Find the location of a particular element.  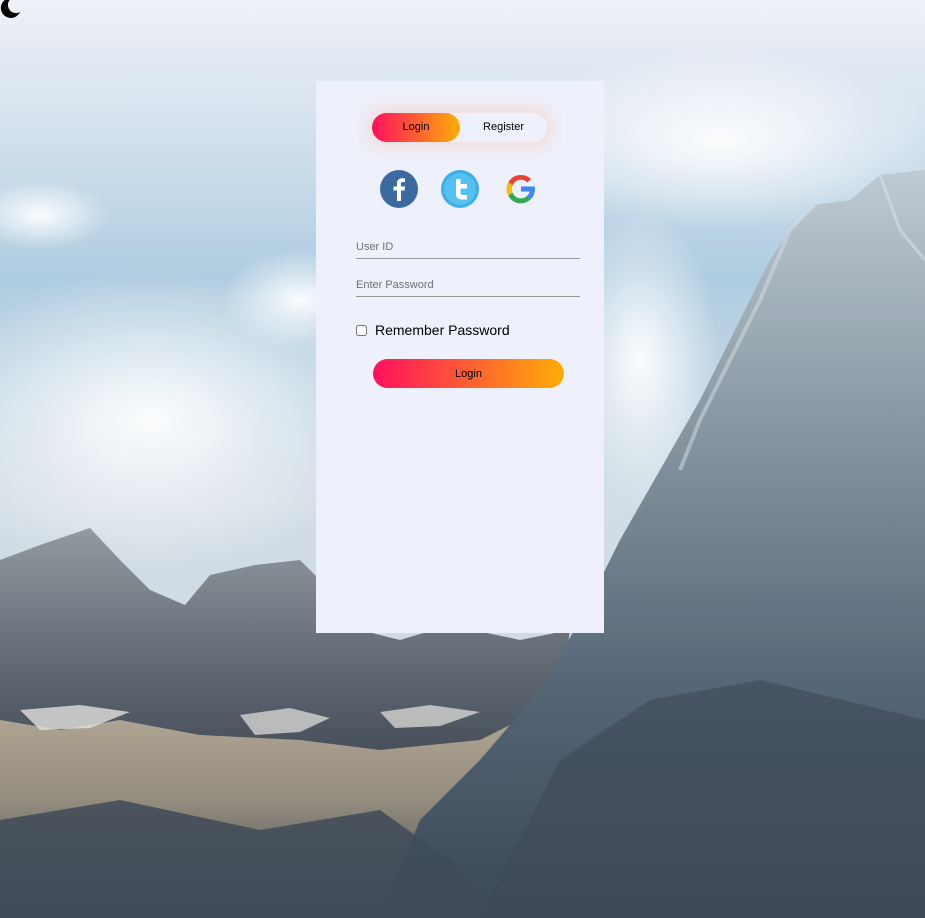

remember-password-label: Remember Password is located at coordinates (442, 330).